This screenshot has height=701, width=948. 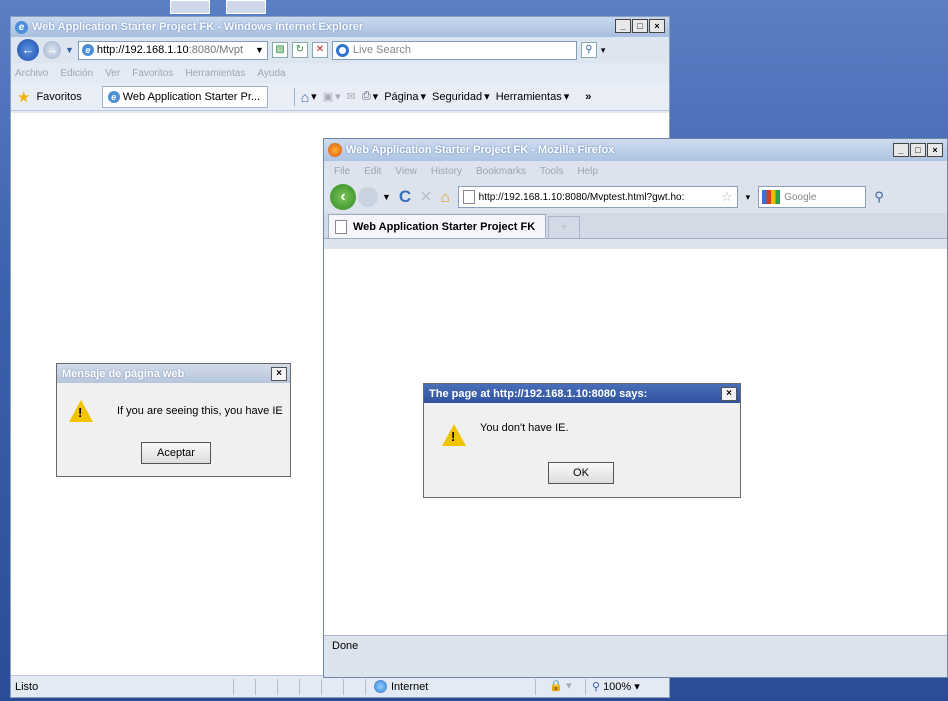 I want to click on menu-archivo: Archivo, so click(x=31, y=73).